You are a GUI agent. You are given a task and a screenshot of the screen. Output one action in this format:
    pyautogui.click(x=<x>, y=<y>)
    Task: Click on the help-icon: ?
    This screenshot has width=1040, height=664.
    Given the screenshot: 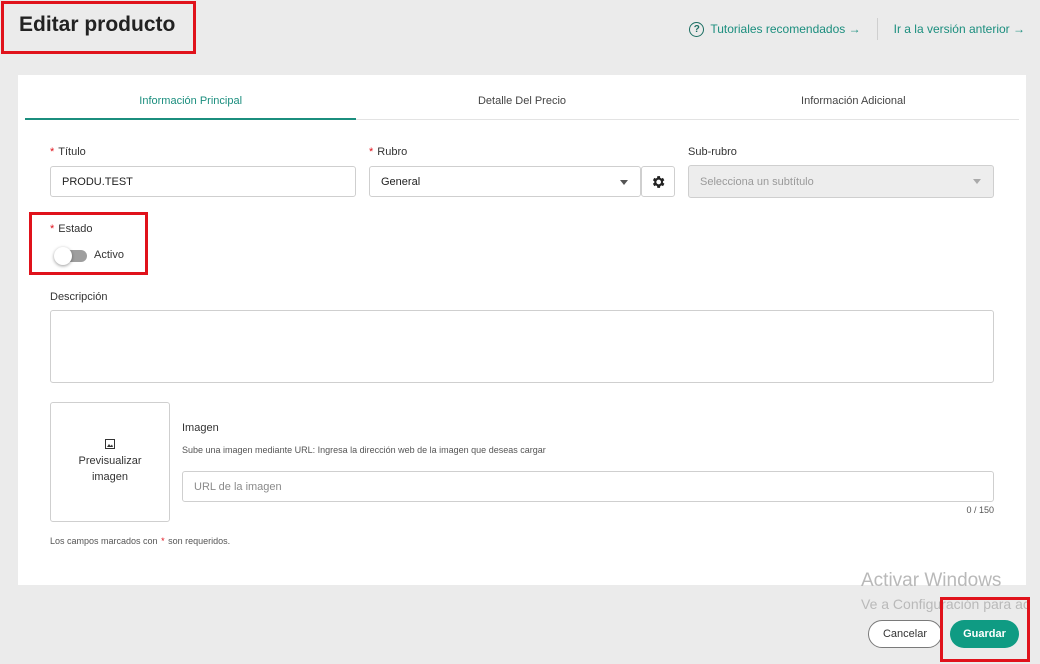 What is the action you would take?
    pyautogui.click(x=697, y=29)
    